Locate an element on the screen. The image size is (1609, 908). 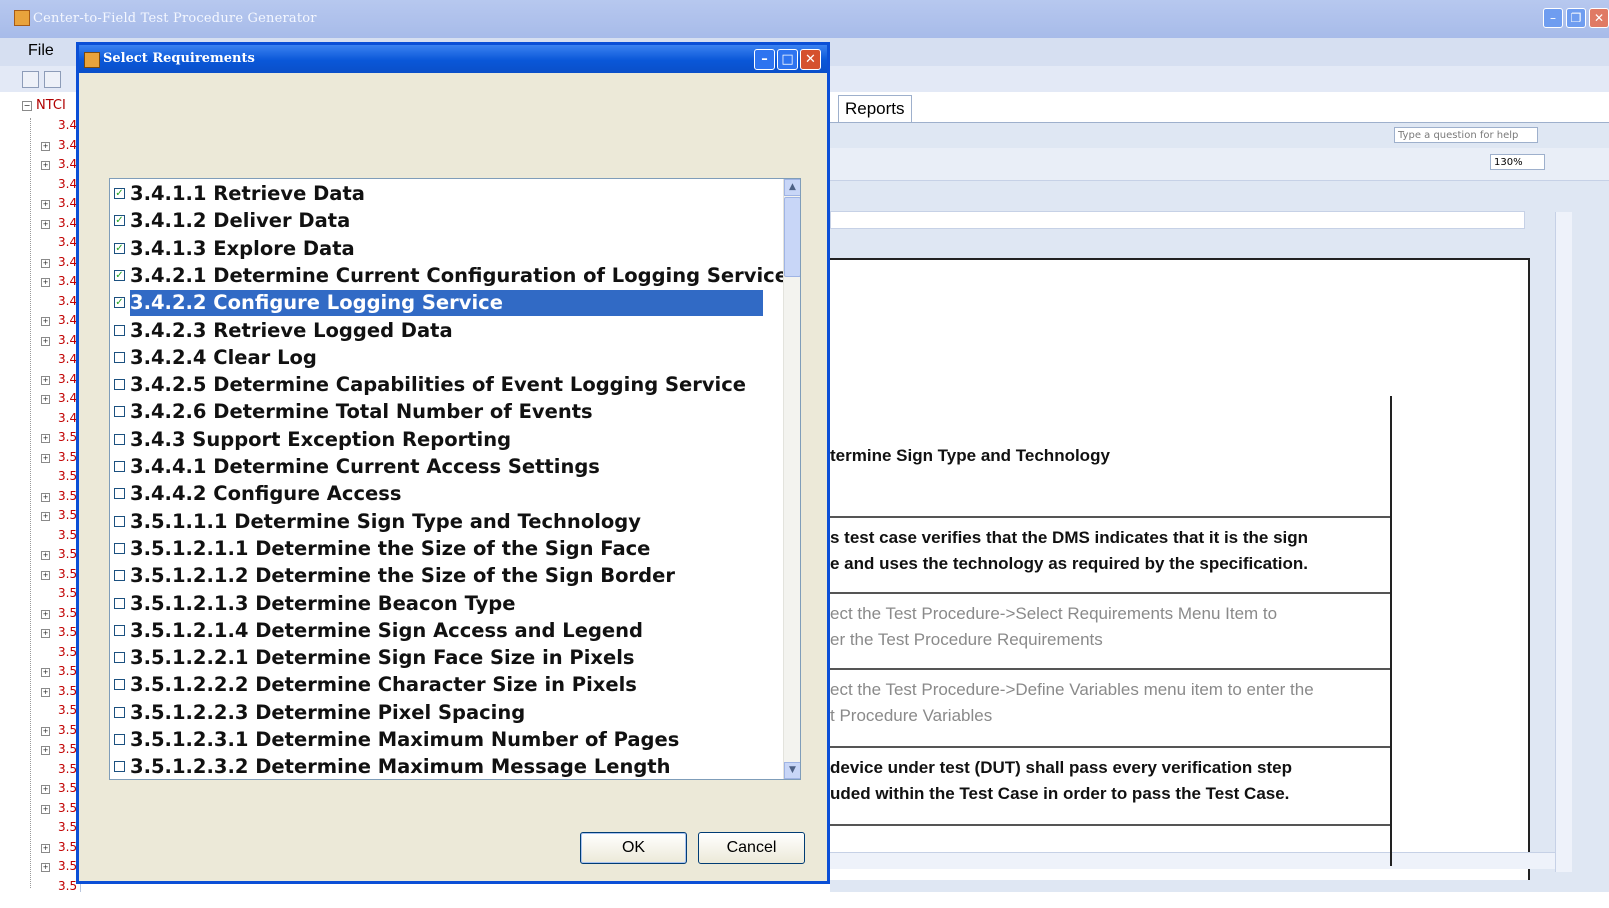
dialog-minimize-icon: – is located at coordinates (764, 59).